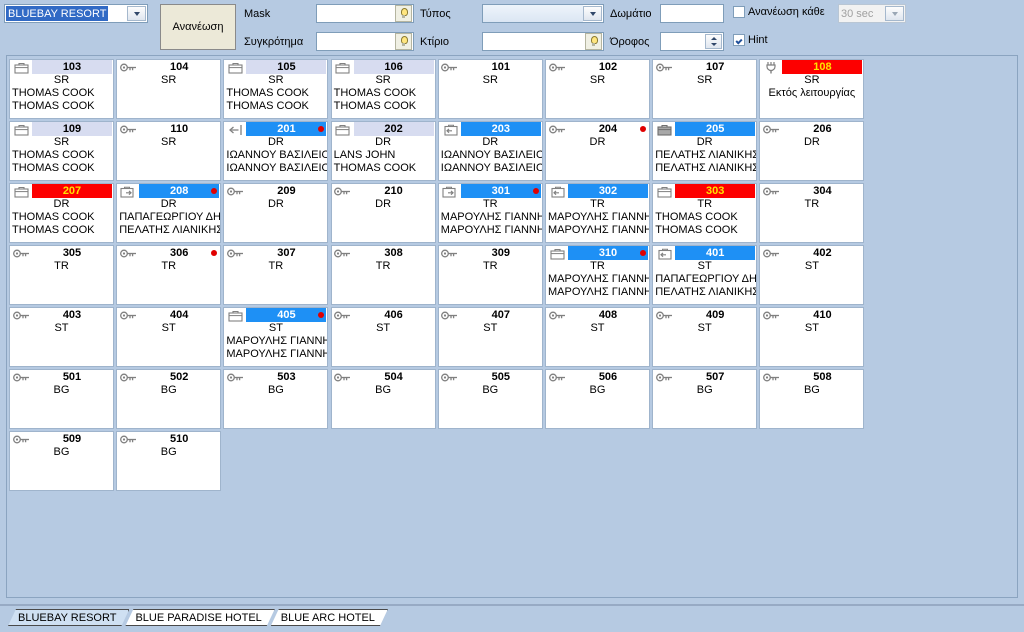 This screenshot has height=632, width=1024. I want to click on room-card: 307 TR, so click(276, 275).